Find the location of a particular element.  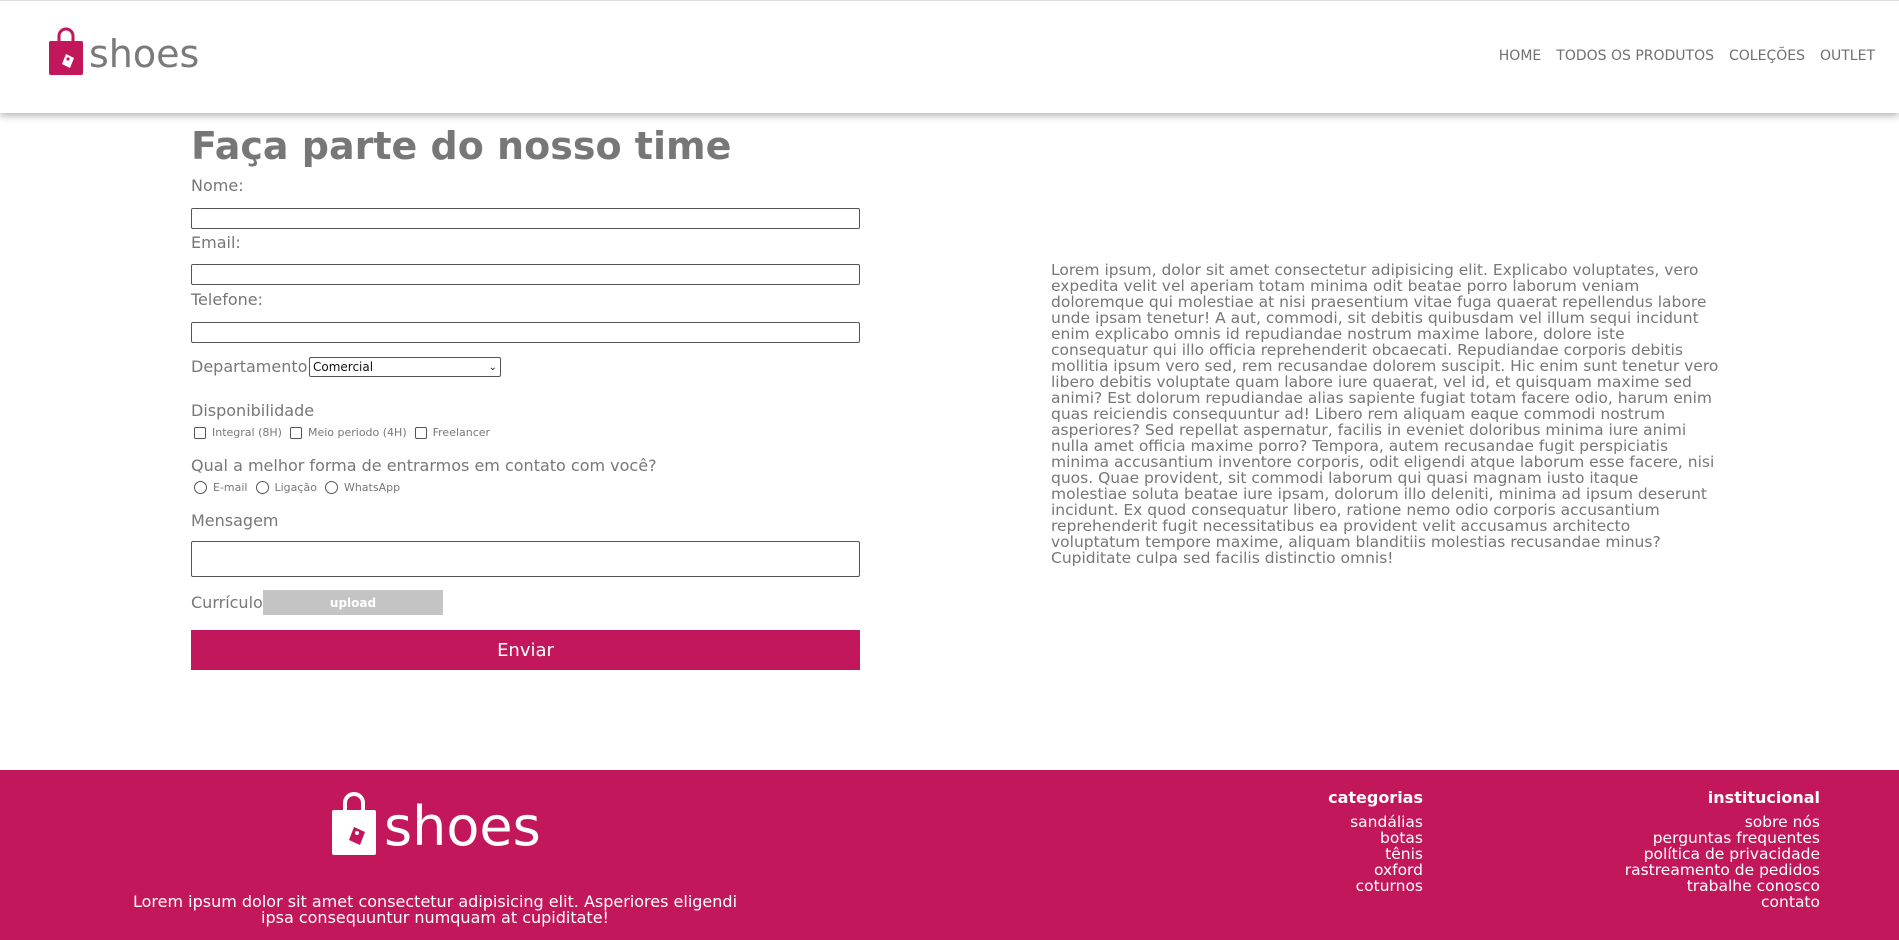

main-nav: HOME TODOS OS PRODUTOS COLEÇÕES OUTLET is located at coordinates (1687, 56).